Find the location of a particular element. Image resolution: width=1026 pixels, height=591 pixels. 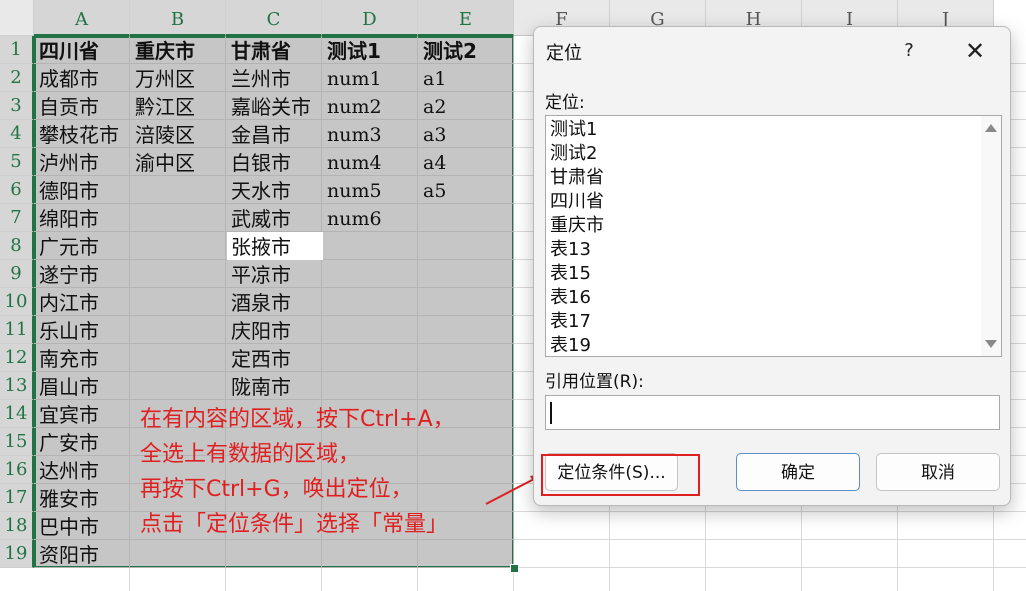

cell: 达州市 is located at coordinates (66, 470).